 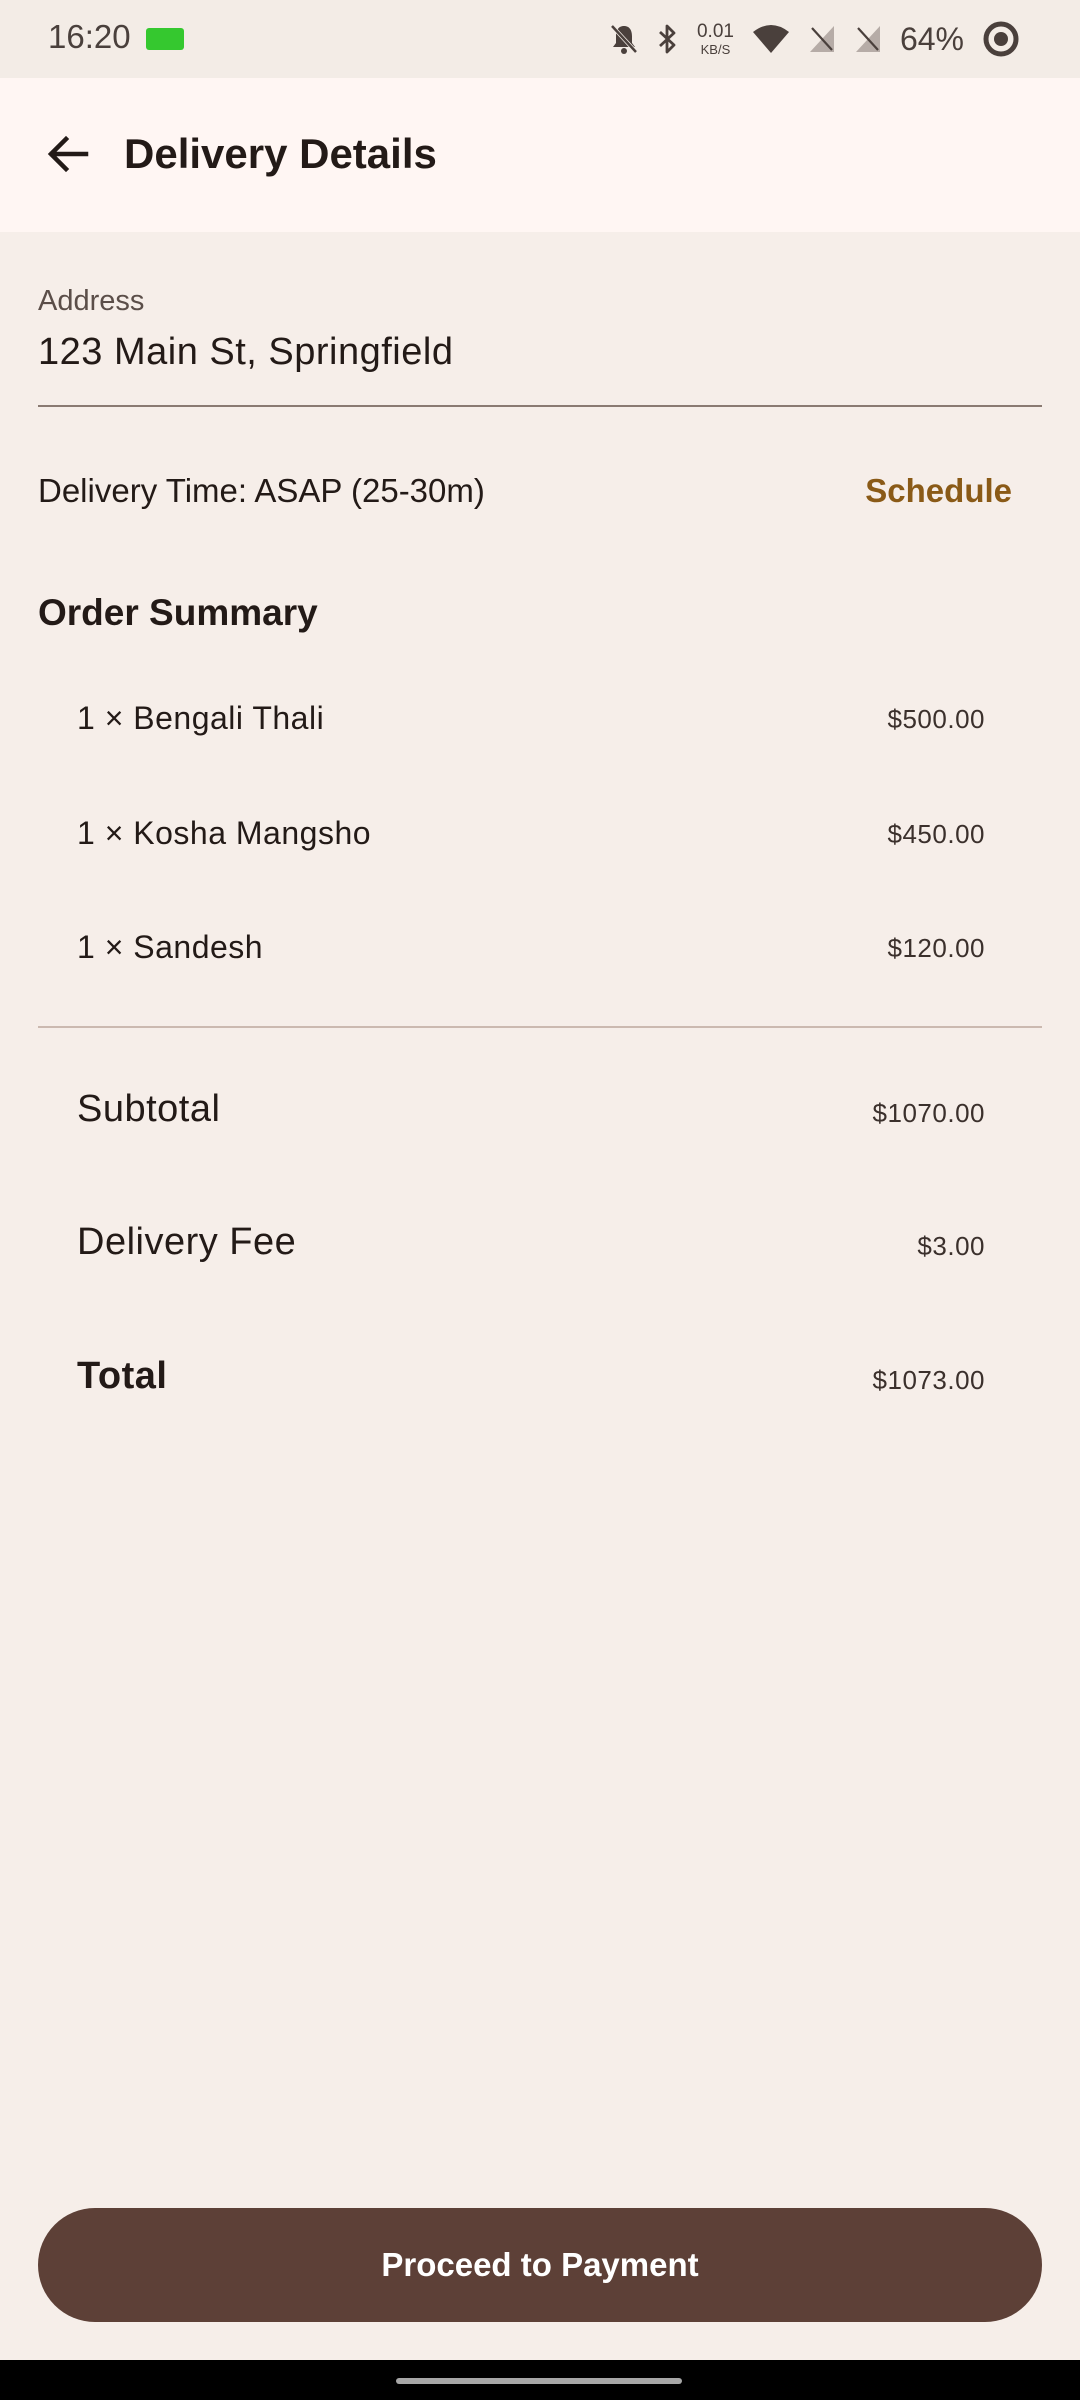 What do you see at coordinates (224, 833) in the screenshot?
I see `order-item-name: 1 × Kosha Mangsho` at bounding box center [224, 833].